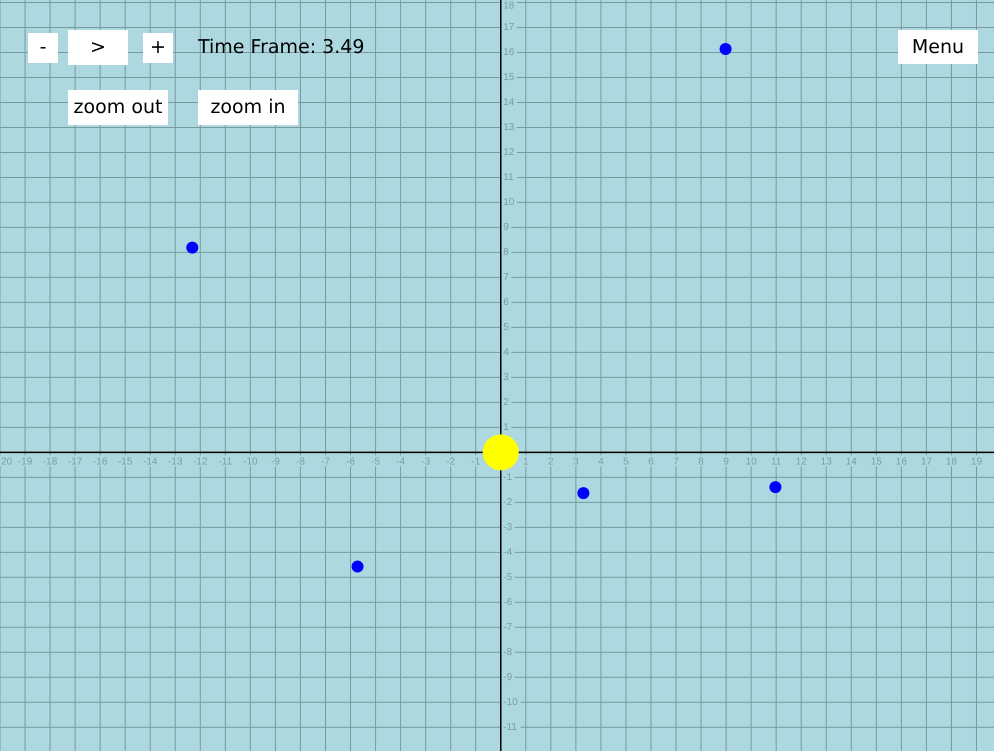 Image resolution: width=994 pixels, height=751 pixels. What do you see at coordinates (507, 577) in the screenshot?
I see `y-tick-label: -5` at bounding box center [507, 577].